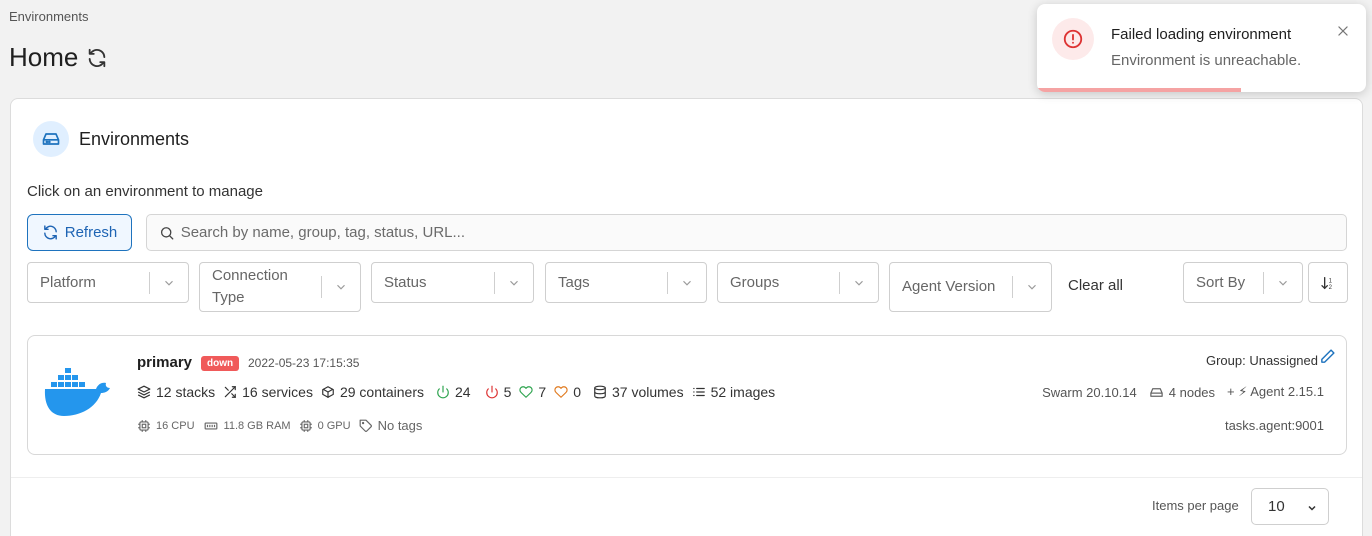 The image size is (1372, 536). I want to click on widget-title: Environments, so click(134, 138).